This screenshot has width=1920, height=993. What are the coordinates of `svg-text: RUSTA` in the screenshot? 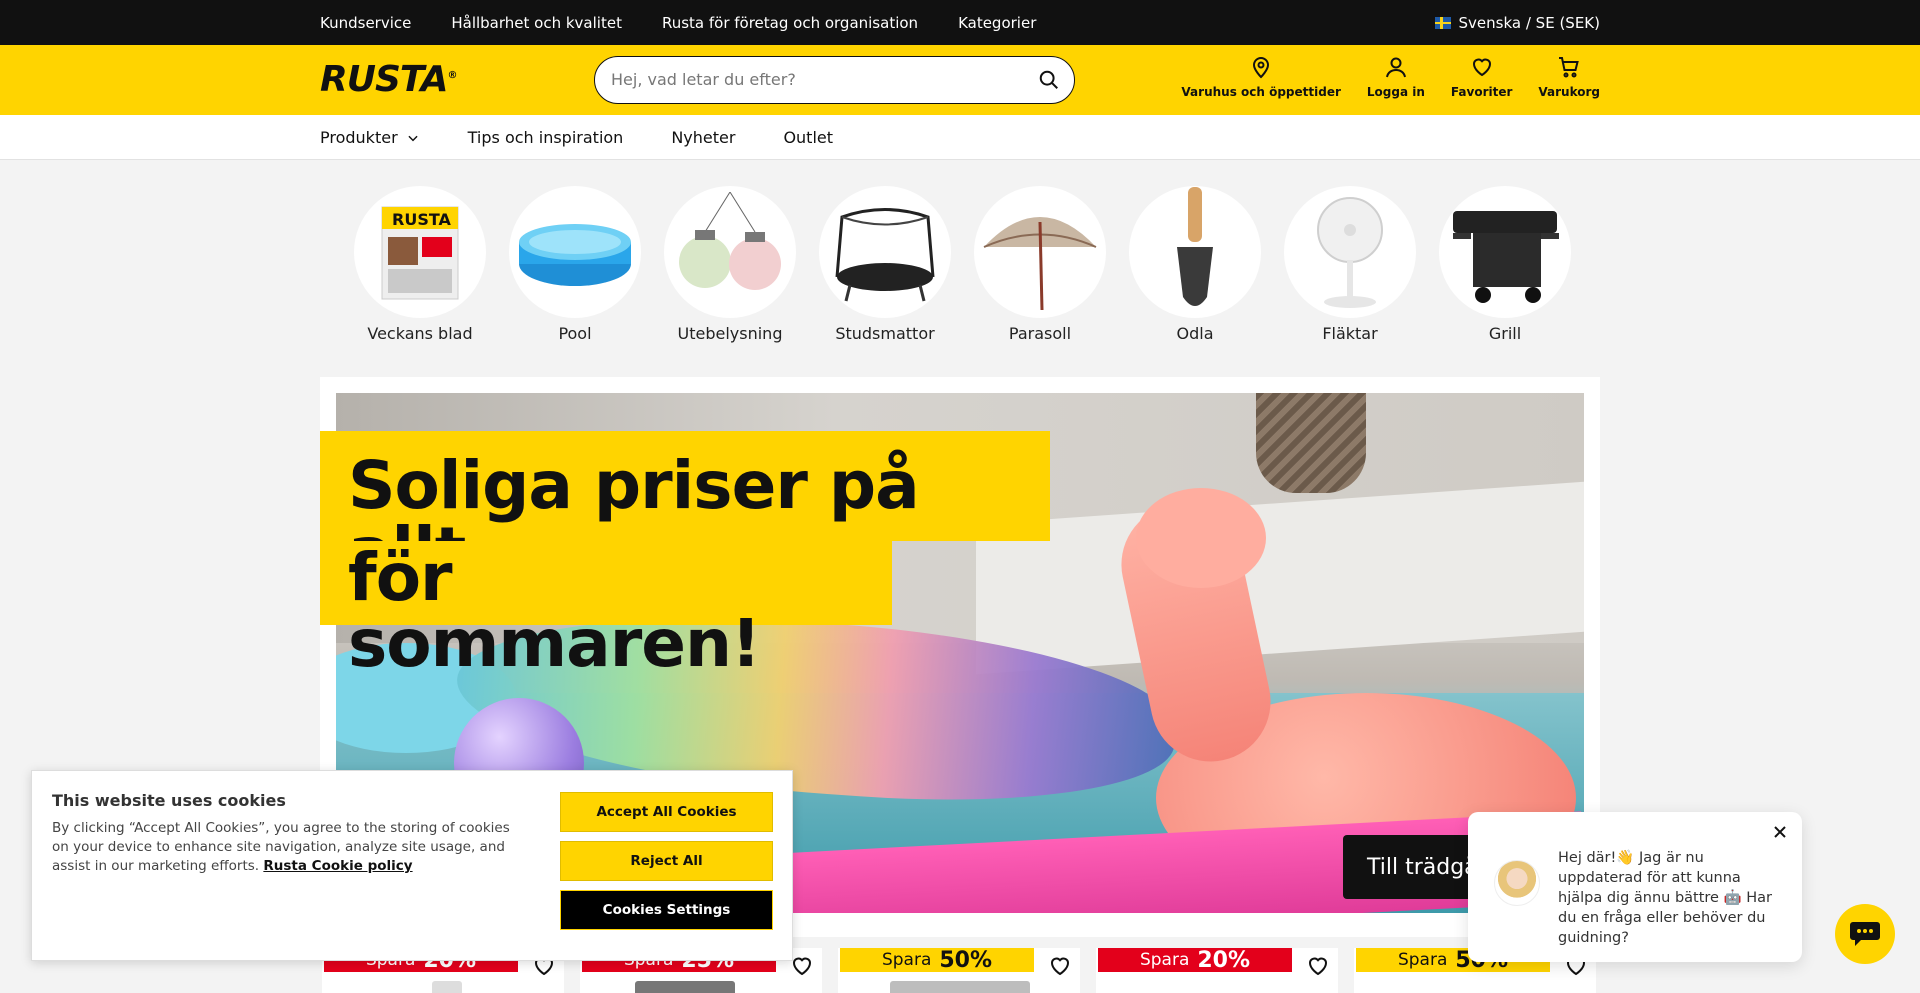 It's located at (422, 219).